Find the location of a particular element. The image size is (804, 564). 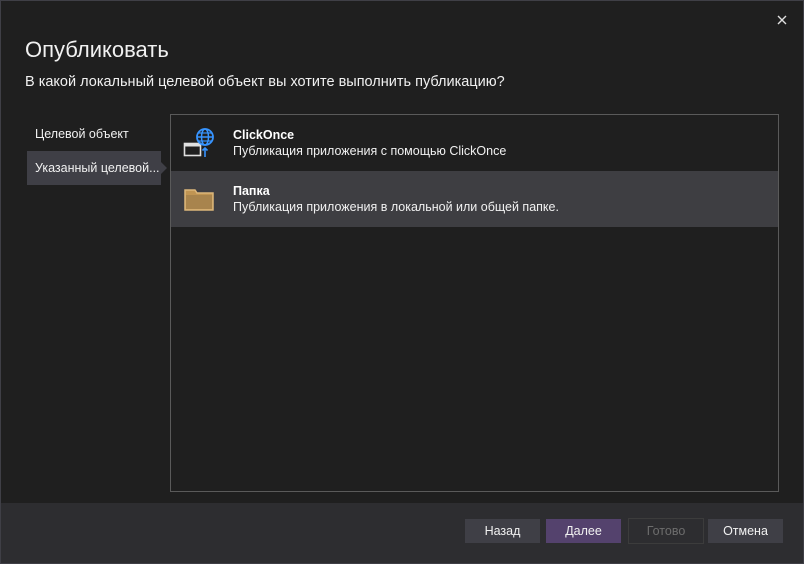

close-icon is located at coordinates (782, 20).